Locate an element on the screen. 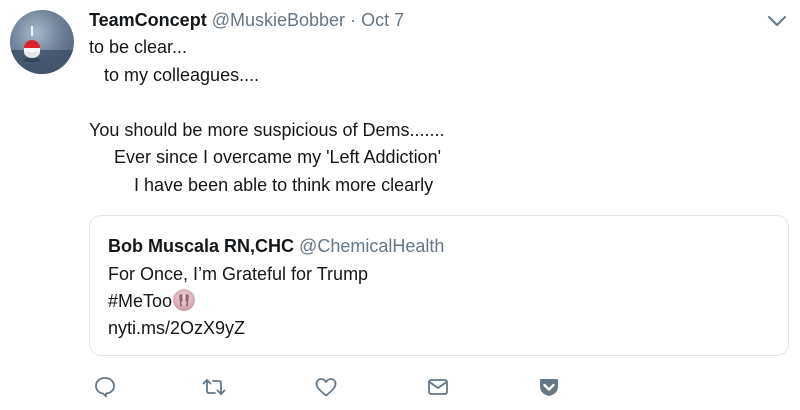 This screenshot has width=800, height=410. quoted-link: nyti.ms/2OzX9yZ is located at coordinates (177, 328).